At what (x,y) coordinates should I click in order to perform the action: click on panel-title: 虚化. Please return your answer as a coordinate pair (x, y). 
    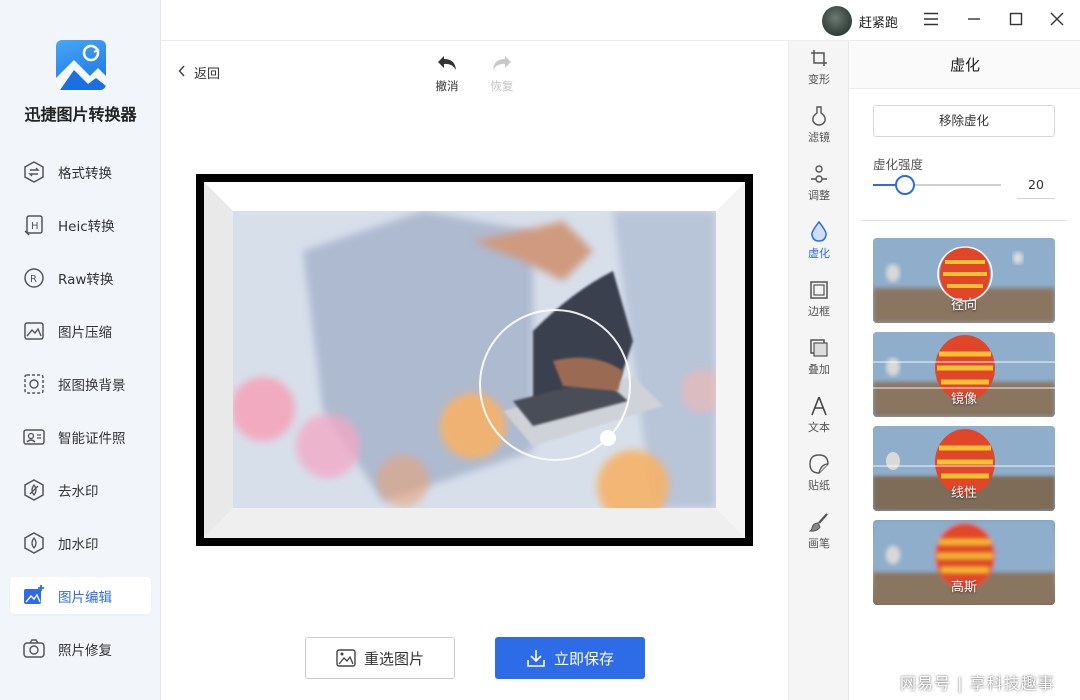
    Looking at the image, I should click on (964, 65).